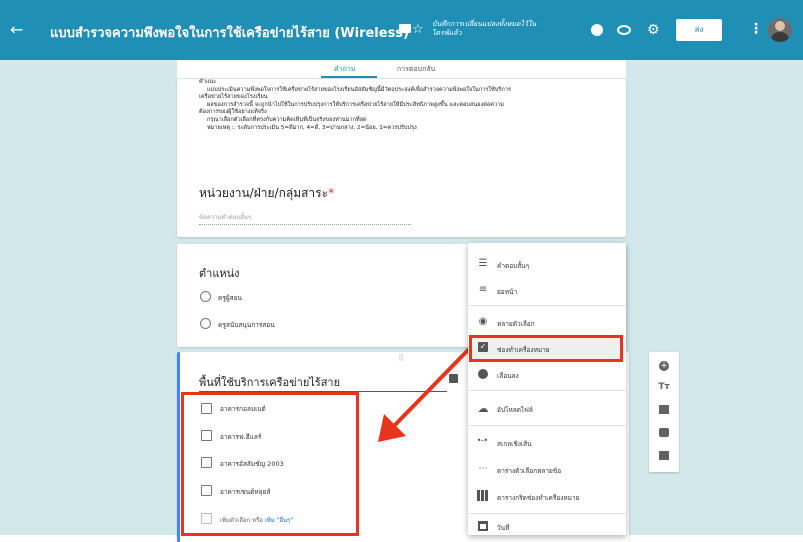 This screenshot has height=542, width=803. I want to click on menu-item-short-answer: คำตอบสั้นๆ, so click(513, 266).